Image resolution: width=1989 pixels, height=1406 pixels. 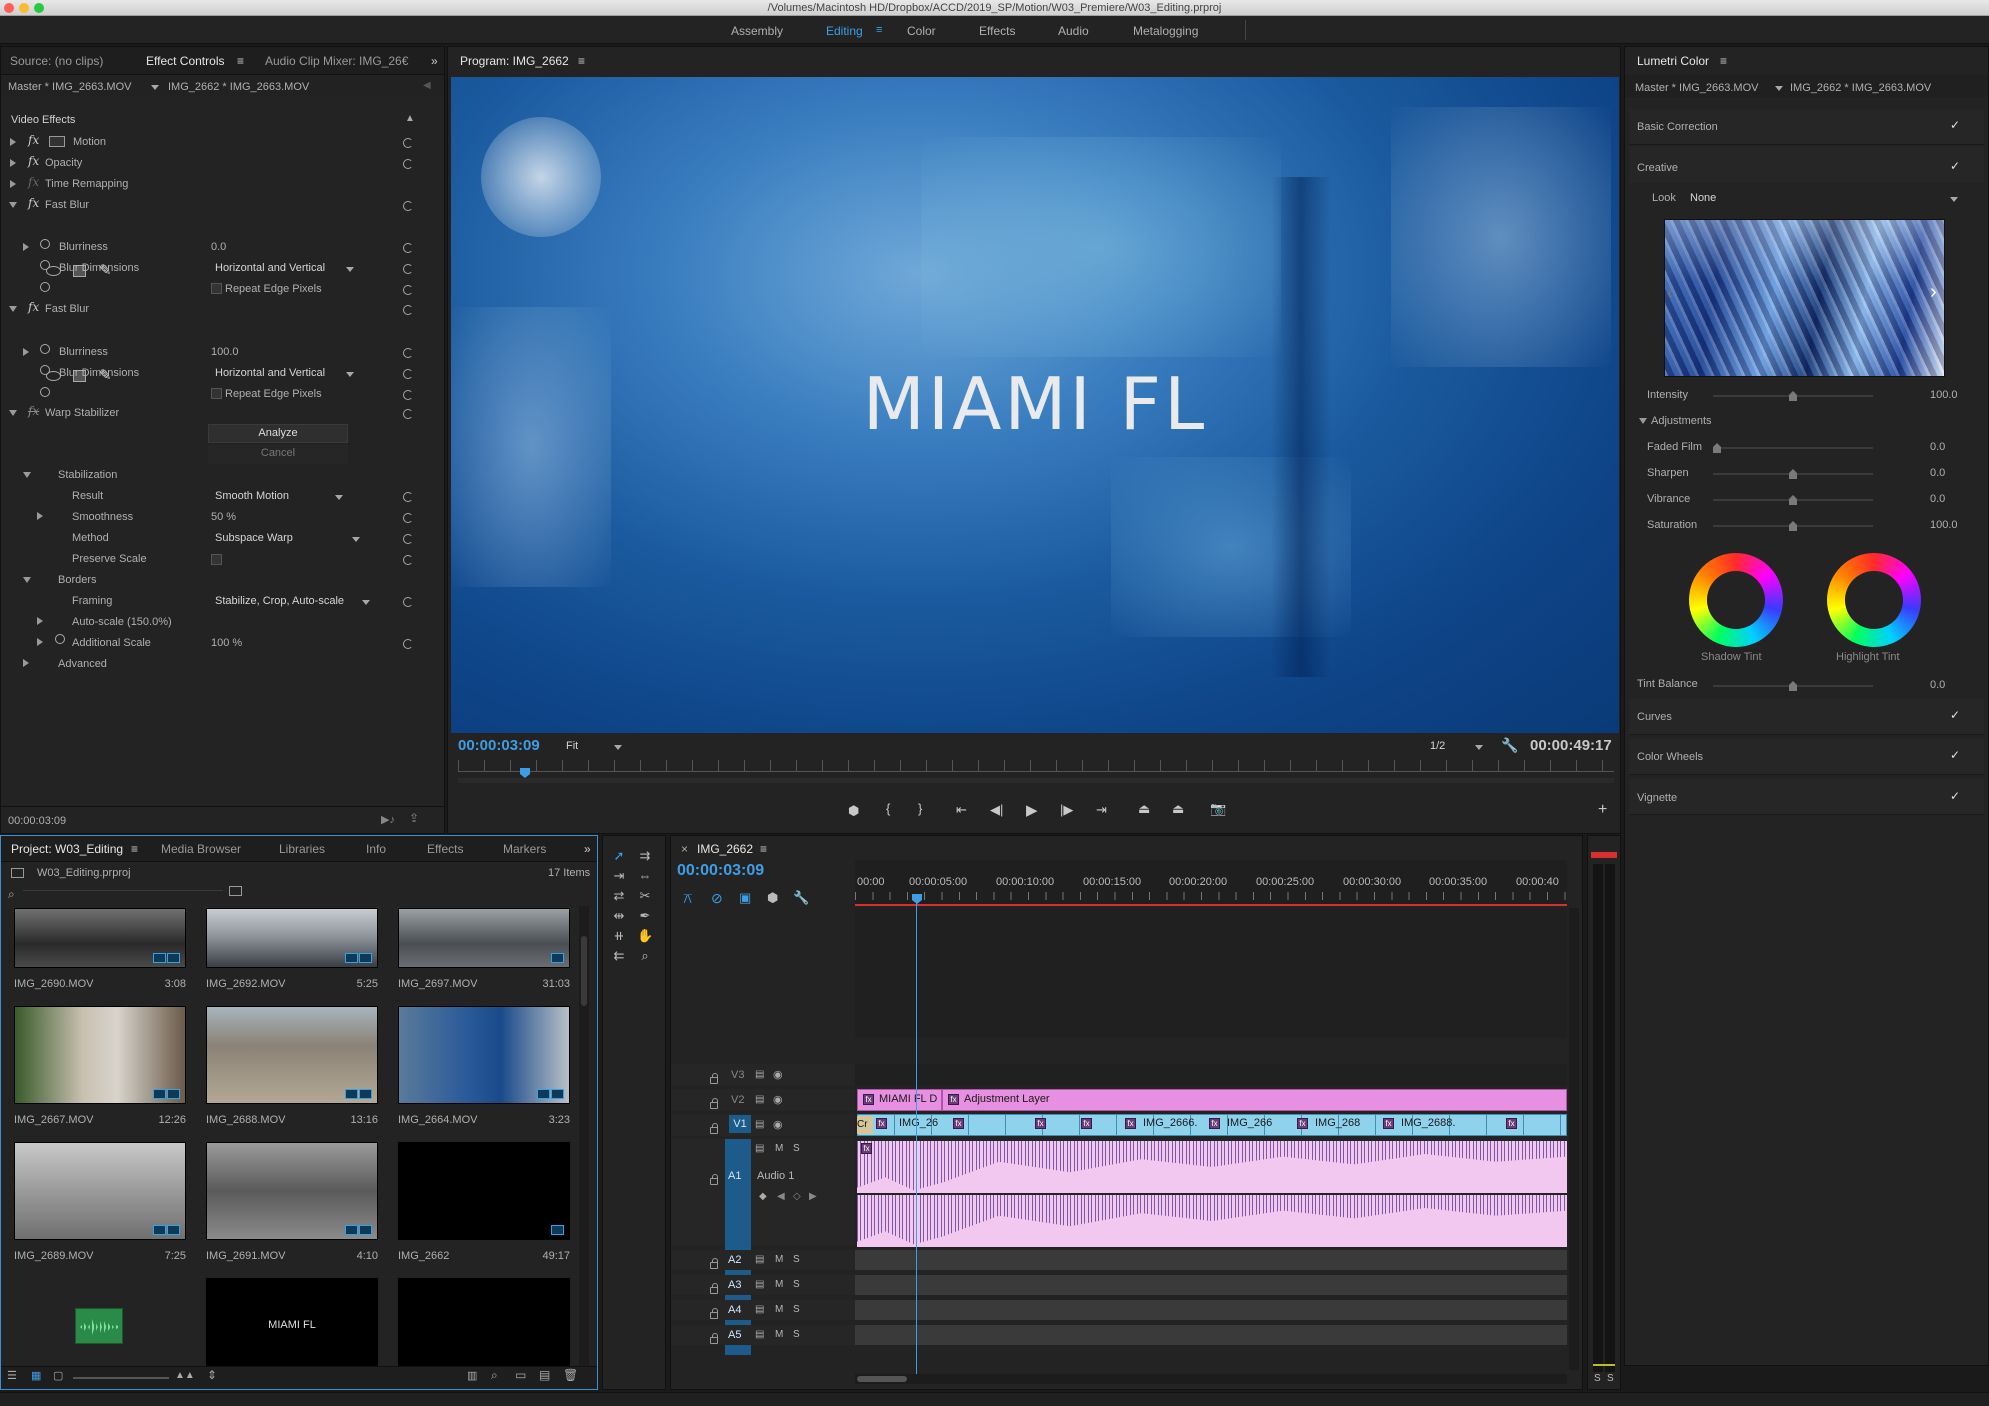 What do you see at coordinates (865, 1125) in the screenshot?
I see `timeline-clip: Cr` at bounding box center [865, 1125].